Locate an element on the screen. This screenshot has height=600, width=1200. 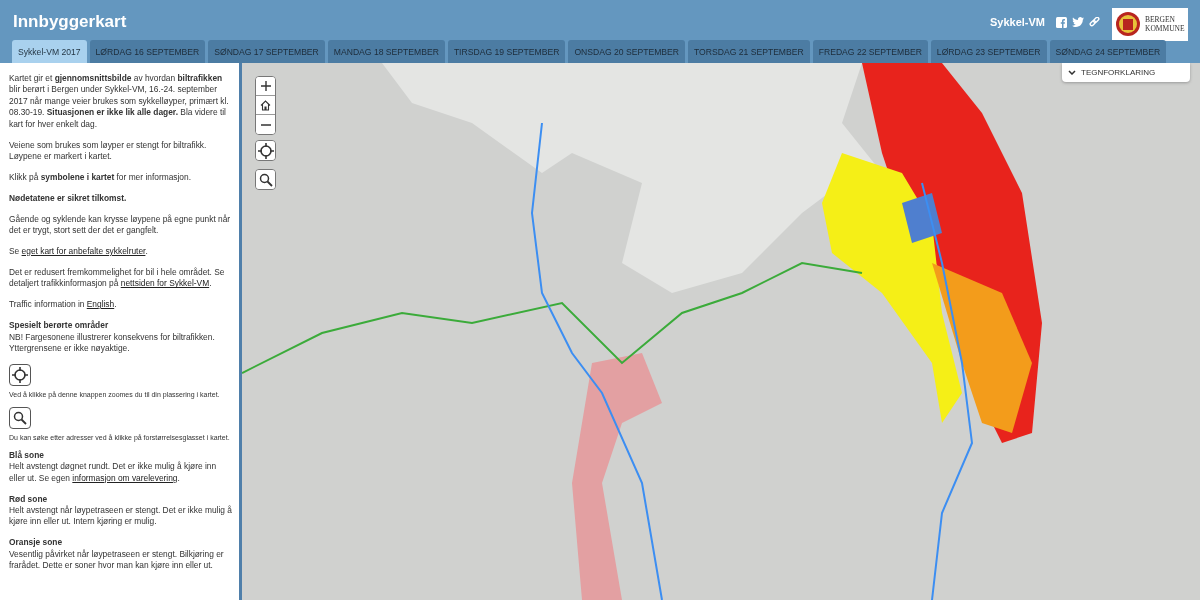
day-tab: LØRDAG 23 SEPTEMBER is located at coordinates (988, 51).